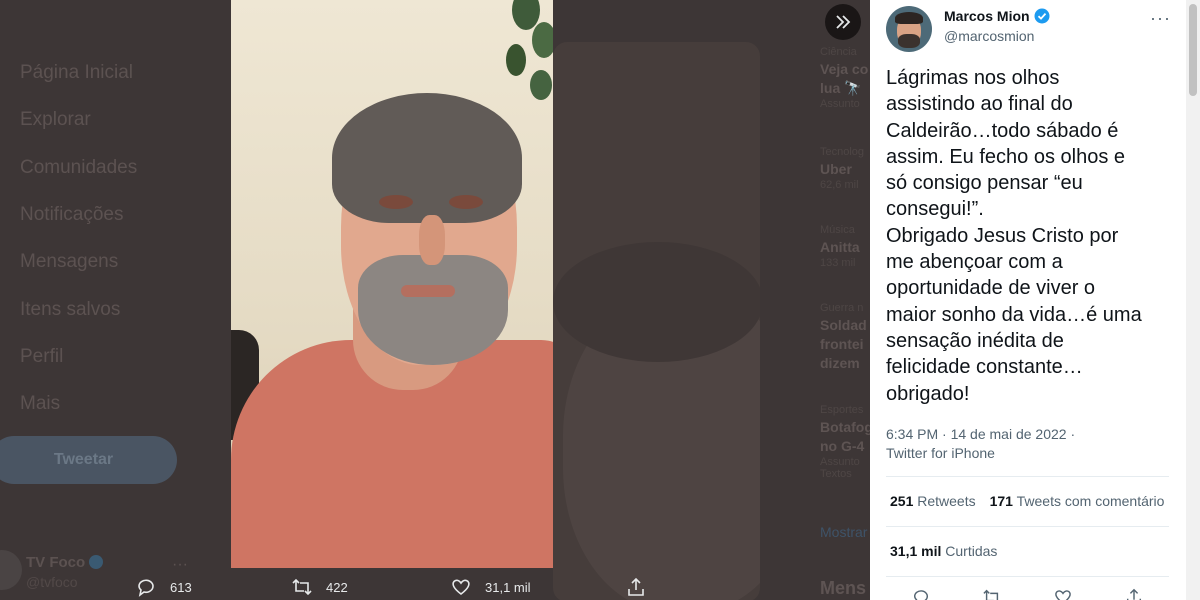 The width and height of the screenshot is (1200, 600). I want to click on author-name-text: Marcos Mion, so click(987, 16).